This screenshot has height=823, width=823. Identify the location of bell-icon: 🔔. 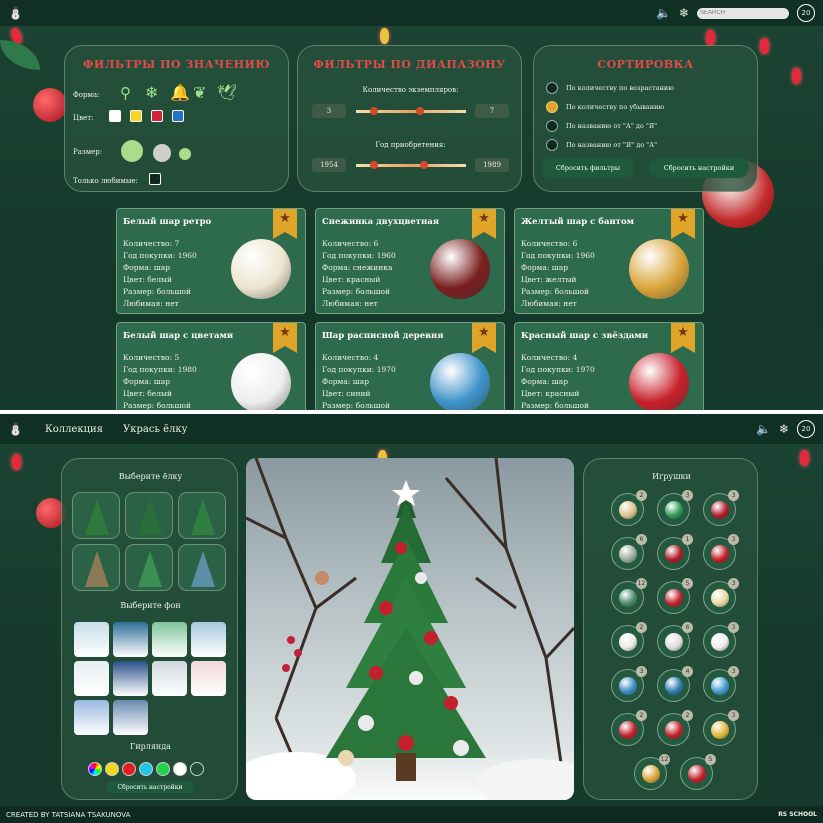
(180, 92).